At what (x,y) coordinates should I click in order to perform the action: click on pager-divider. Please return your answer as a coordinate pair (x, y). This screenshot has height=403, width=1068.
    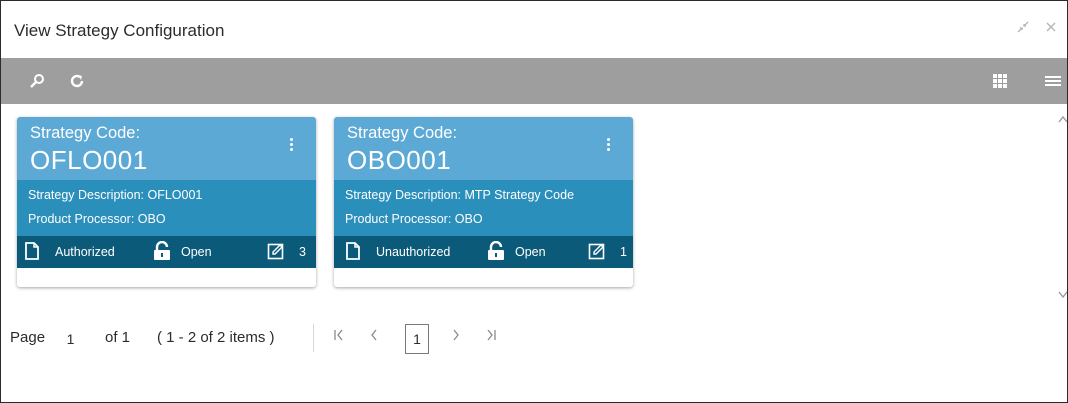
    Looking at the image, I should click on (313, 338).